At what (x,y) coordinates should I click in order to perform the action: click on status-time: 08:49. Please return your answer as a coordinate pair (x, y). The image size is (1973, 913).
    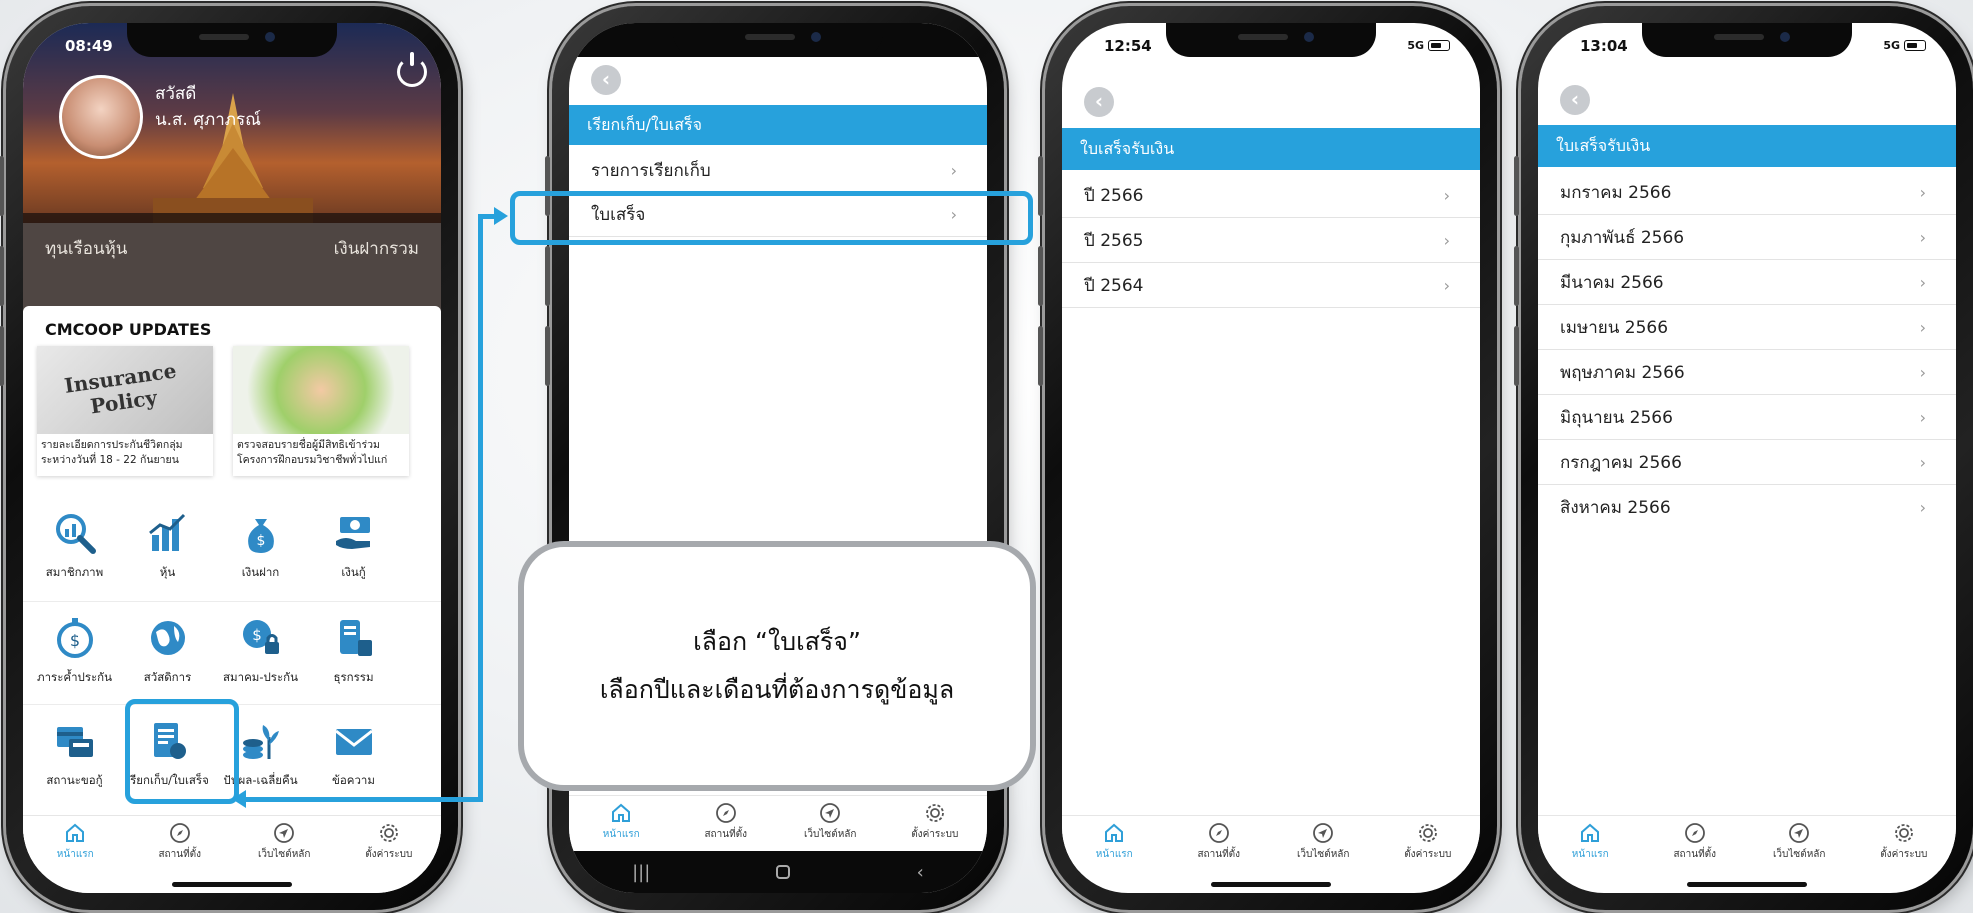
    Looking at the image, I should click on (89, 46).